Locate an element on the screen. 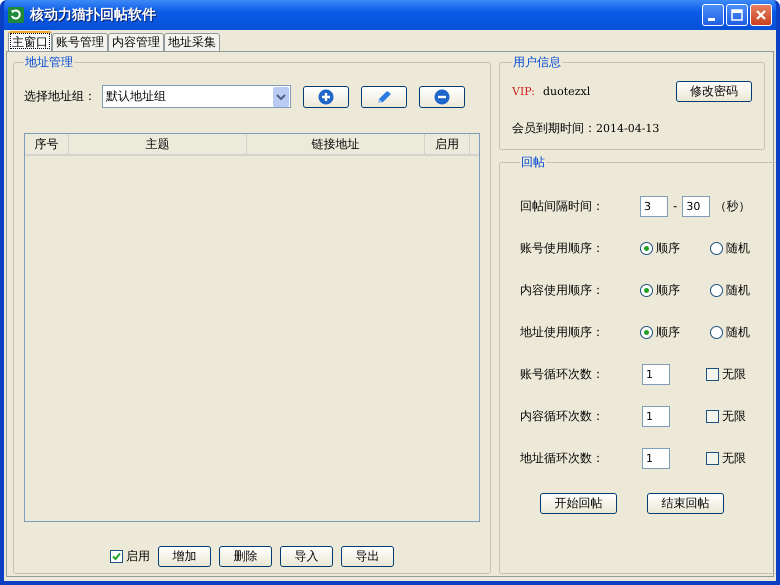  order-label: 账号使用顺序： is located at coordinates (562, 248).